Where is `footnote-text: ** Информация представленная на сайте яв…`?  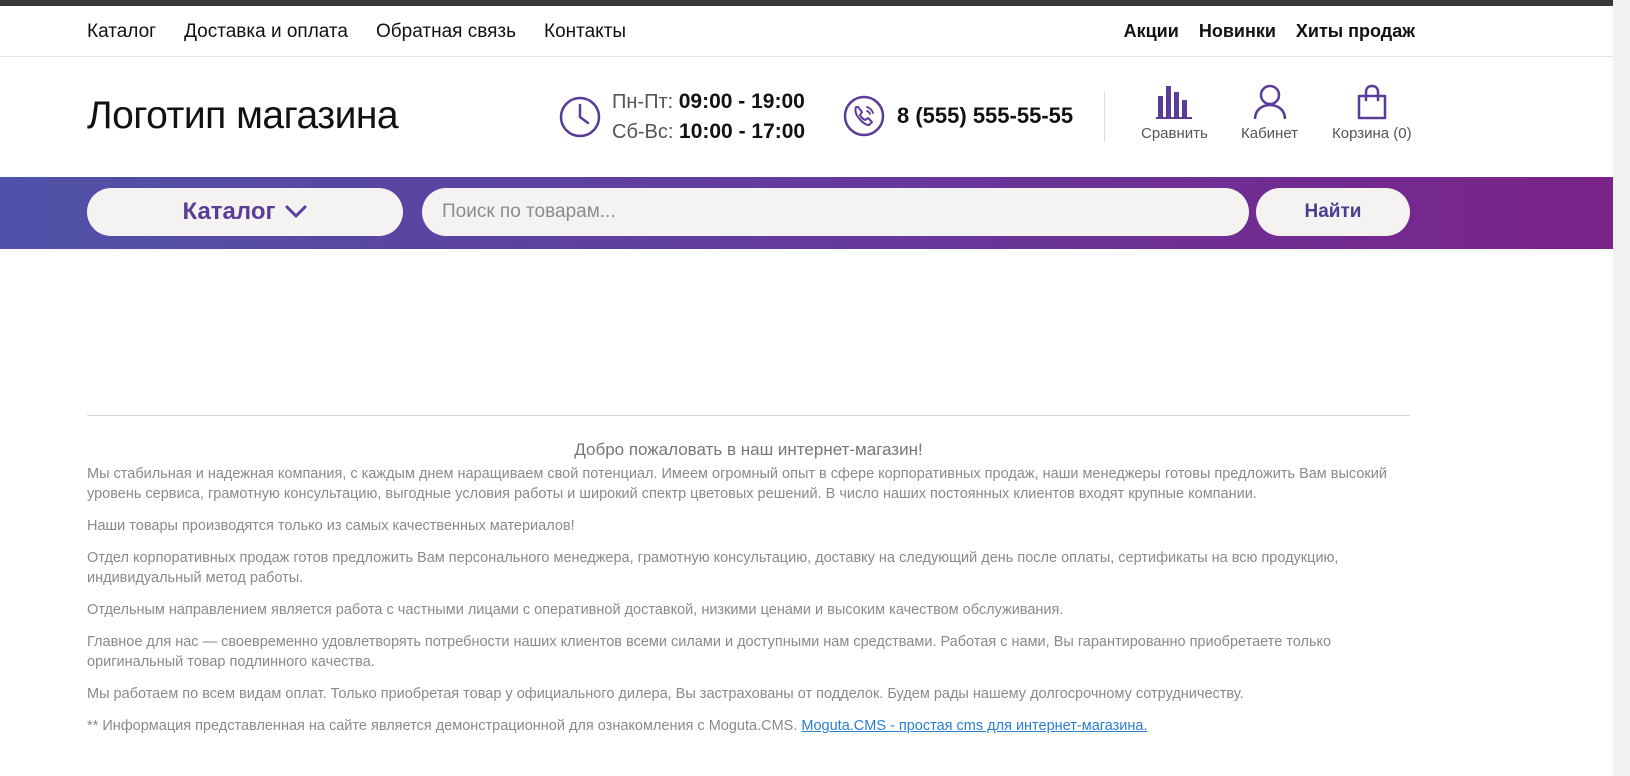 footnote-text: ** Информация представленная на сайте яв… is located at coordinates (442, 726).